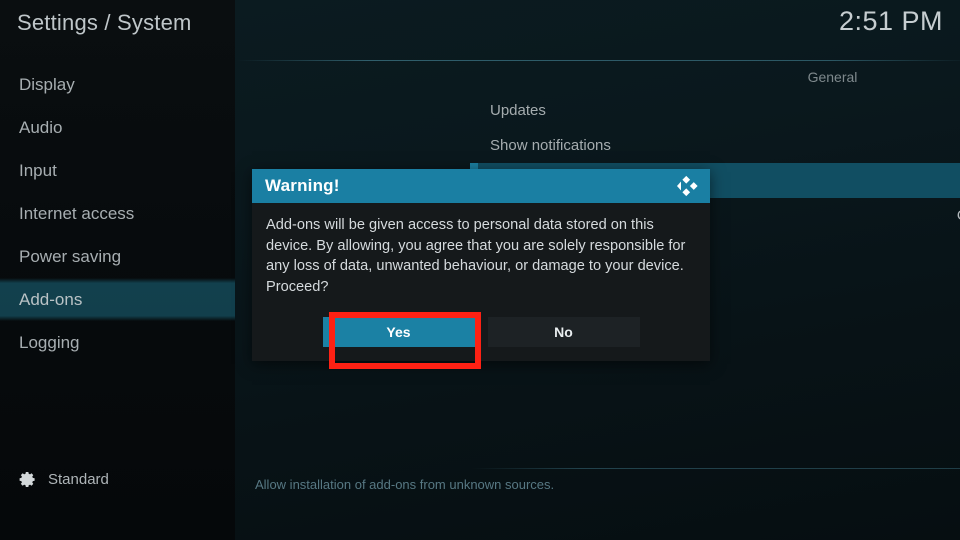 This screenshot has height=540, width=960. Describe the element at coordinates (518, 110) in the screenshot. I see `setting-label: Updates` at that location.